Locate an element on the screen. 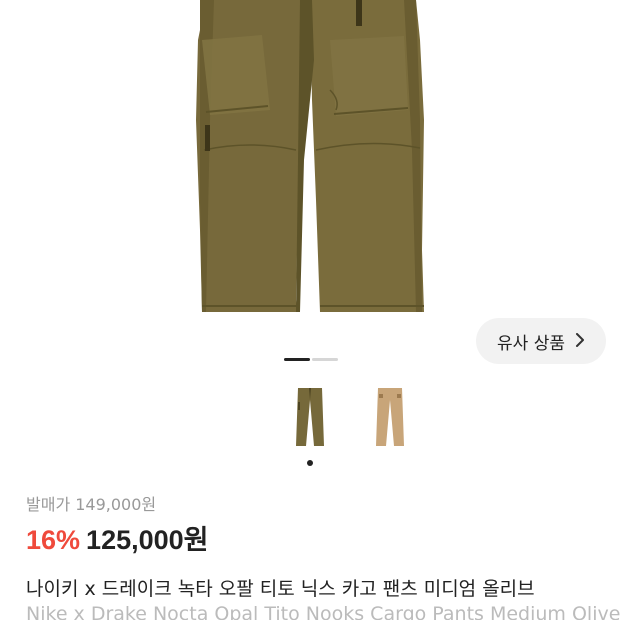 The image size is (620, 620). color-thumbnails is located at coordinates (310, 425).